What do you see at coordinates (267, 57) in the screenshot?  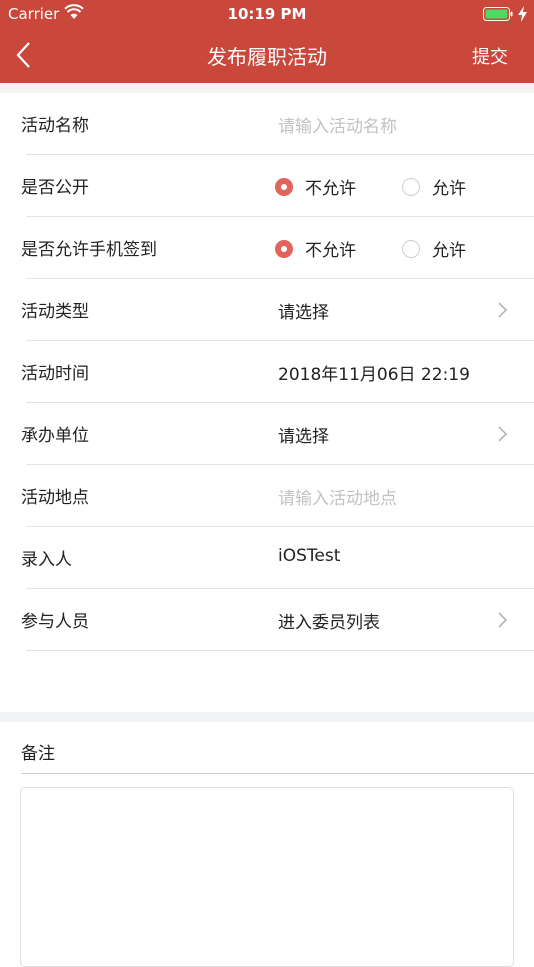 I see `page-title: 发布履职活动` at bounding box center [267, 57].